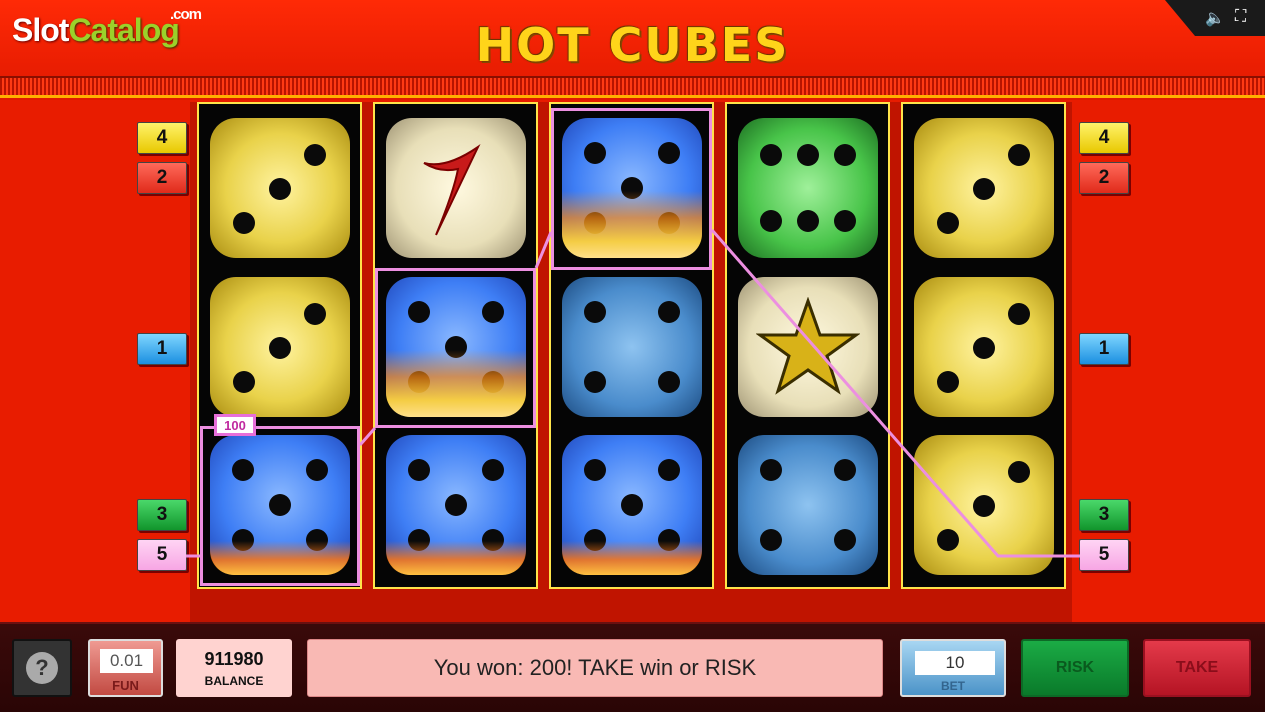 Image resolution: width=1265 pixels, height=712 pixels. I want to click on fullscreen-icon: ⛶, so click(1240, 17).